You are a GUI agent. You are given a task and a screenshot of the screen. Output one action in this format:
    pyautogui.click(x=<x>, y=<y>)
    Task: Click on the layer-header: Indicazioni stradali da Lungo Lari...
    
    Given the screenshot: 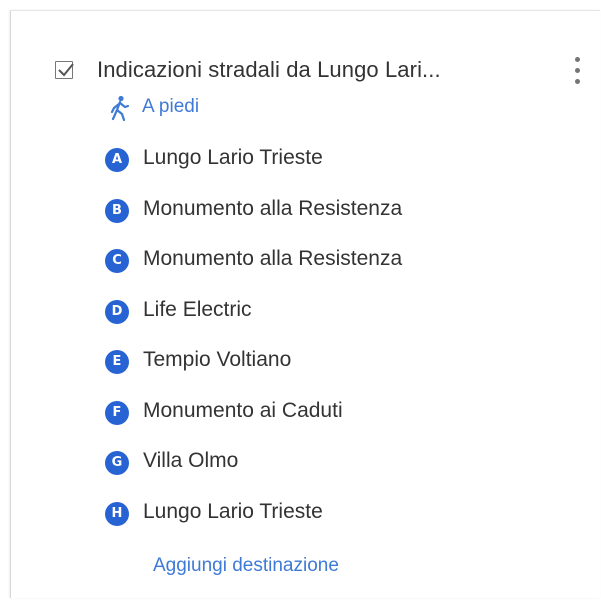 What is the action you would take?
    pyautogui.click(x=306, y=69)
    